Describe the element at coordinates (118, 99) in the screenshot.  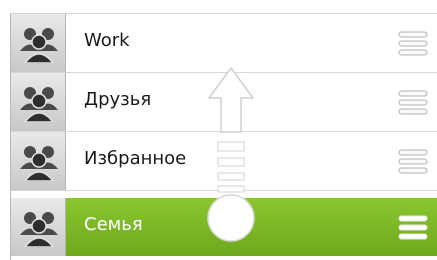
I see `group-name: Друзья` at that location.